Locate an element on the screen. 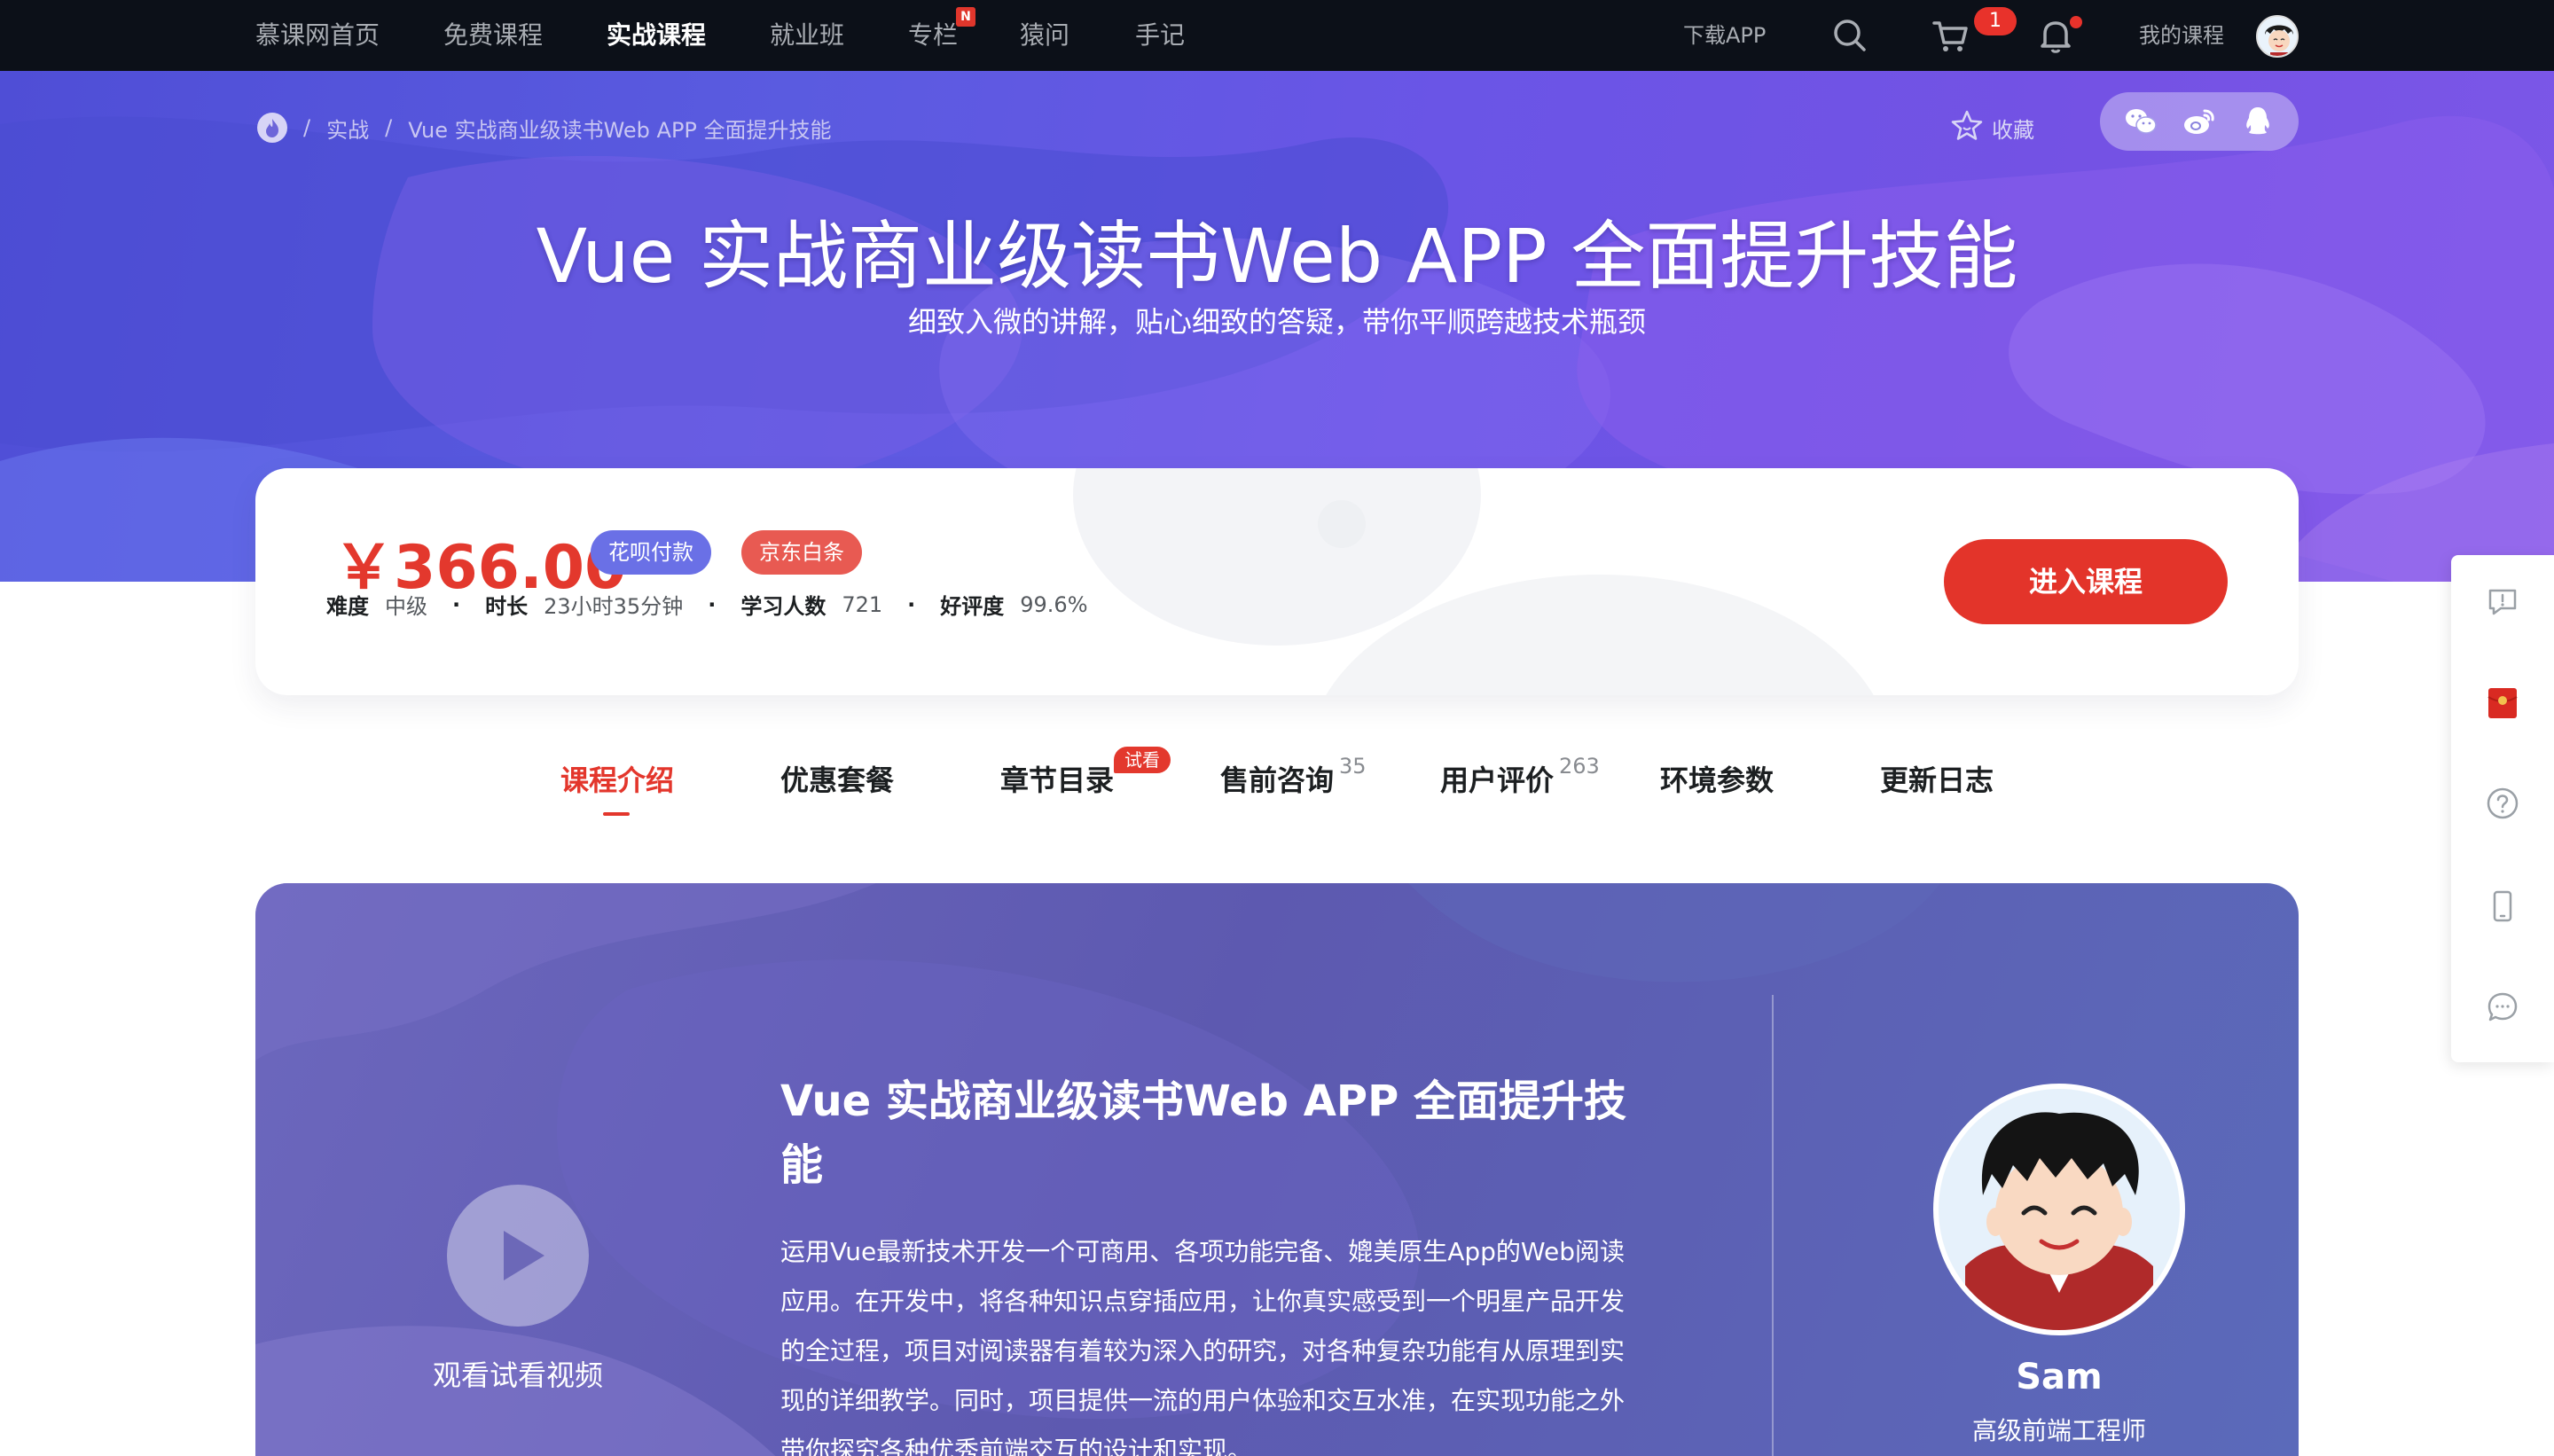 This screenshot has height=1456, width=2554. tab-discount-packages: 优惠套餐 is located at coordinates (837, 780).